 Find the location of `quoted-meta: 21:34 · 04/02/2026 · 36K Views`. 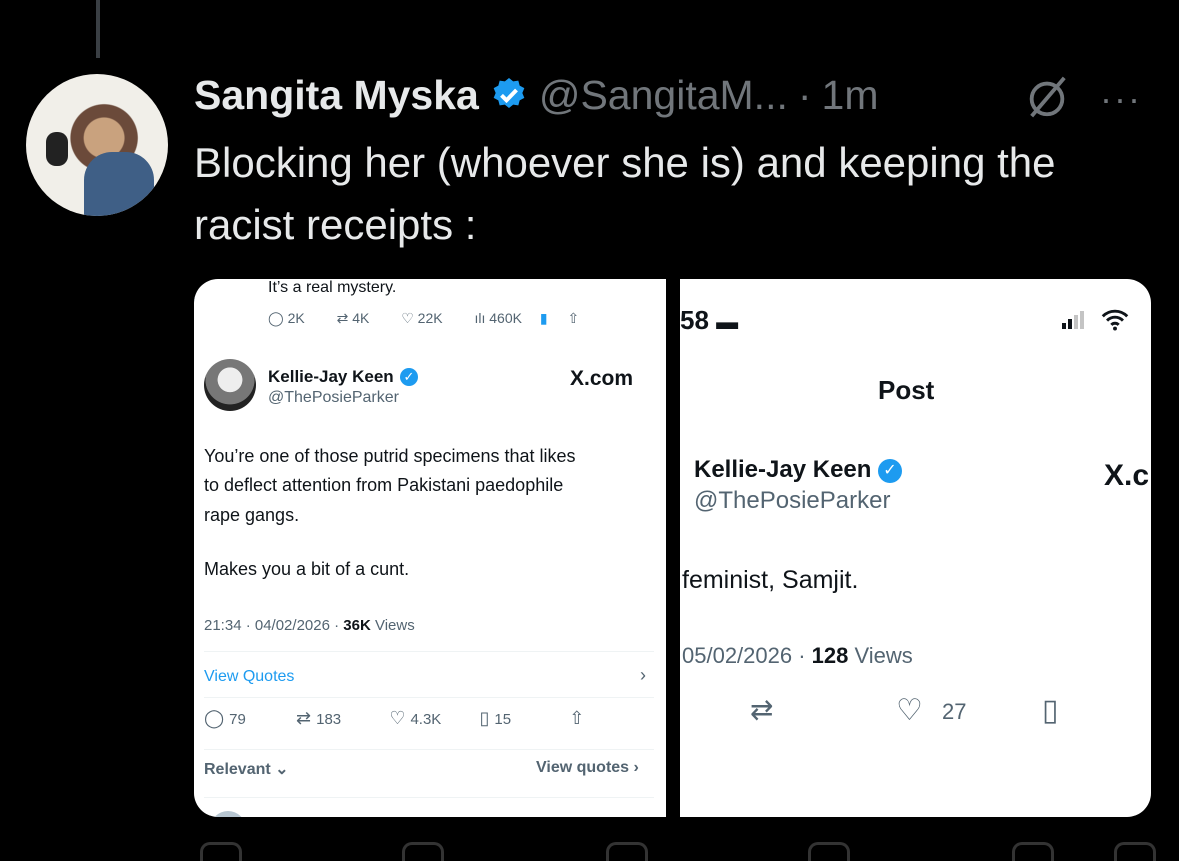

quoted-meta: 21:34 · 04/02/2026 · 36K Views is located at coordinates (309, 625).